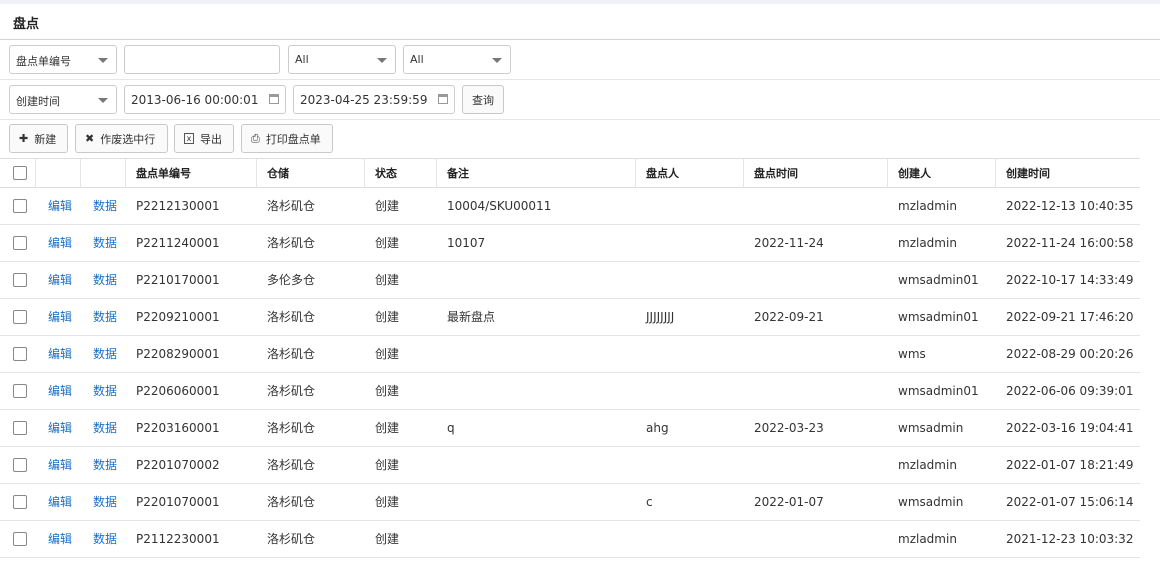 The height and width of the screenshot is (574, 1160). I want to click on select-all-checkbox, so click(20, 173).